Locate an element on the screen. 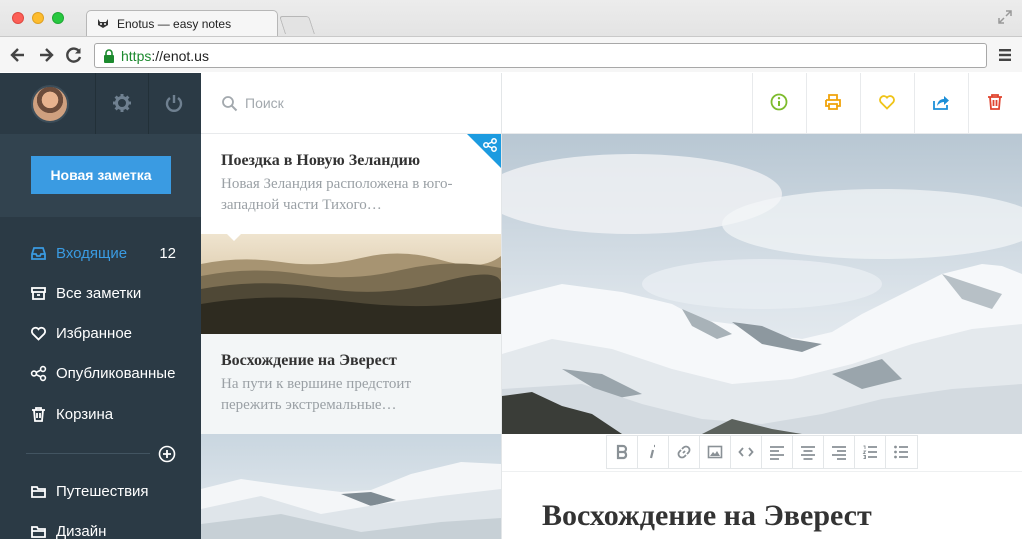 The image size is (1022, 539). new-note-button: Новая заметка is located at coordinates (101, 175).